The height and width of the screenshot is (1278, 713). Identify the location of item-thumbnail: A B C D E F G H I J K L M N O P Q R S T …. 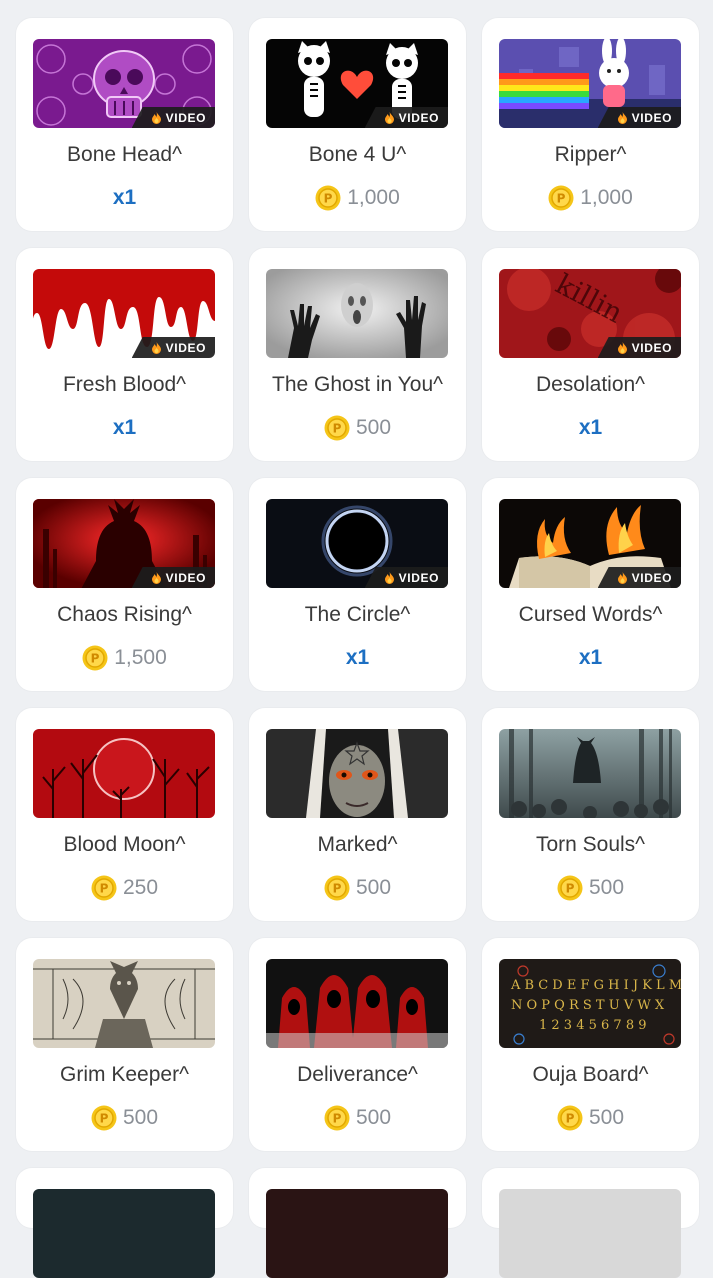
(590, 1003).